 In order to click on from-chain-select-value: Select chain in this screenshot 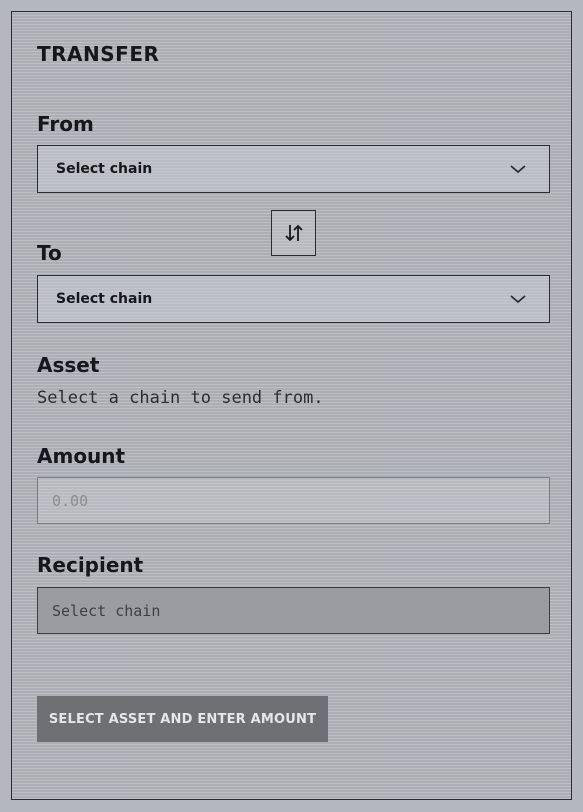, I will do `click(104, 169)`.